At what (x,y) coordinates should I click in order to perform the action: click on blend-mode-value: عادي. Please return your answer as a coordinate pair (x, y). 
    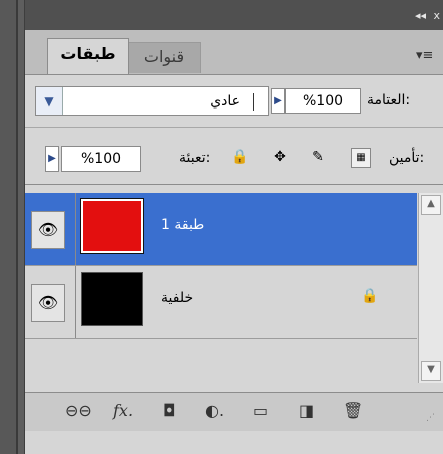
    Looking at the image, I should click on (225, 101).